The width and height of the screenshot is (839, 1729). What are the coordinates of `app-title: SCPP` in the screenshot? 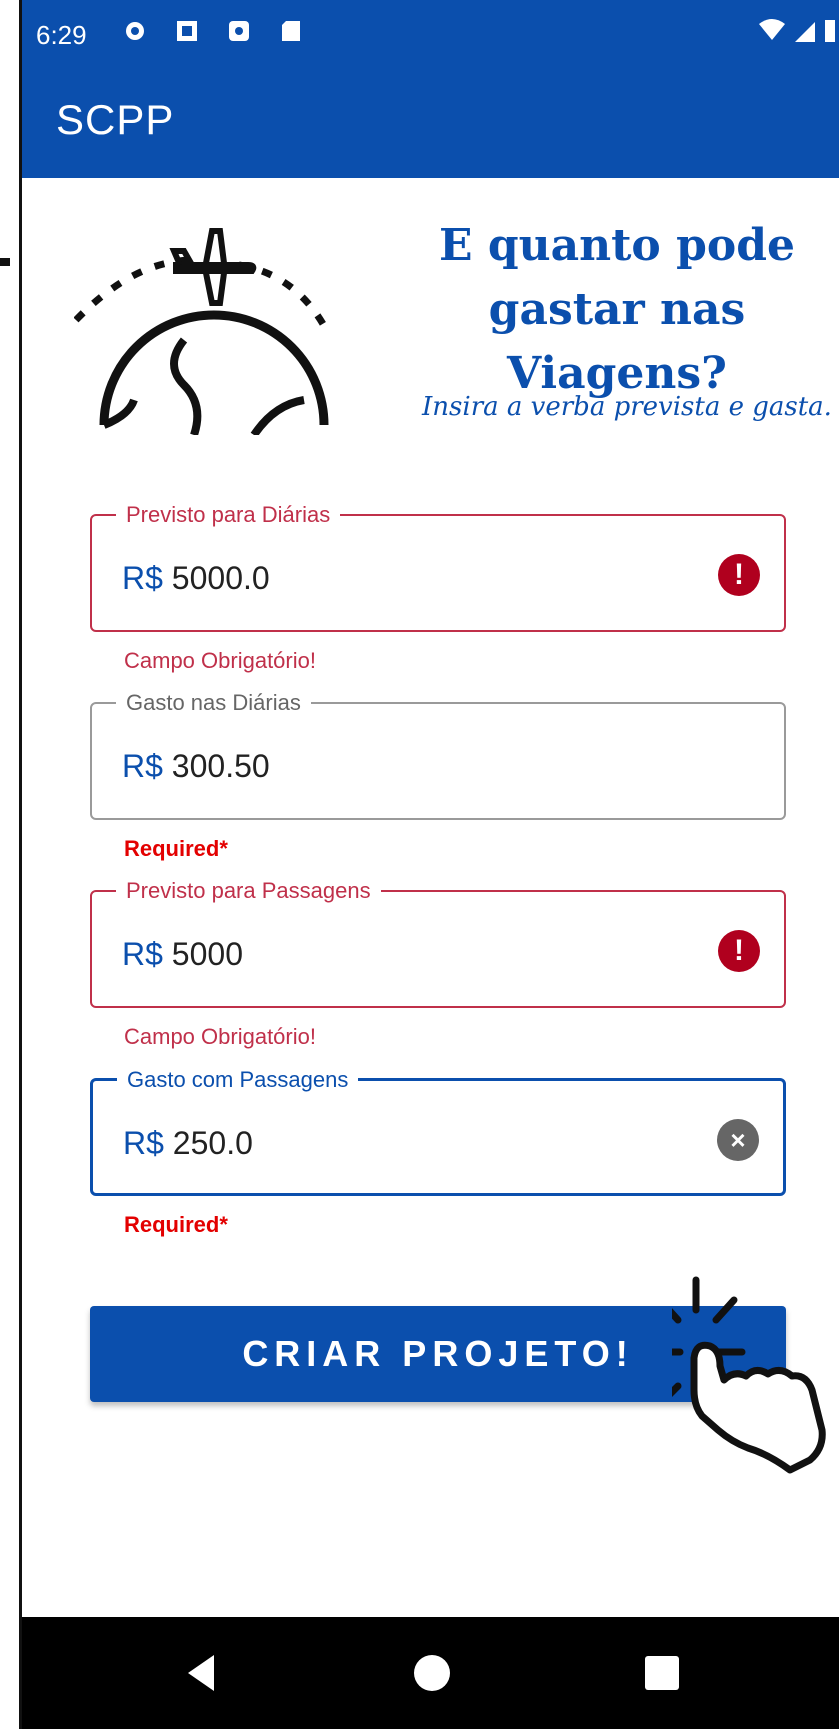 It's located at (115, 119).